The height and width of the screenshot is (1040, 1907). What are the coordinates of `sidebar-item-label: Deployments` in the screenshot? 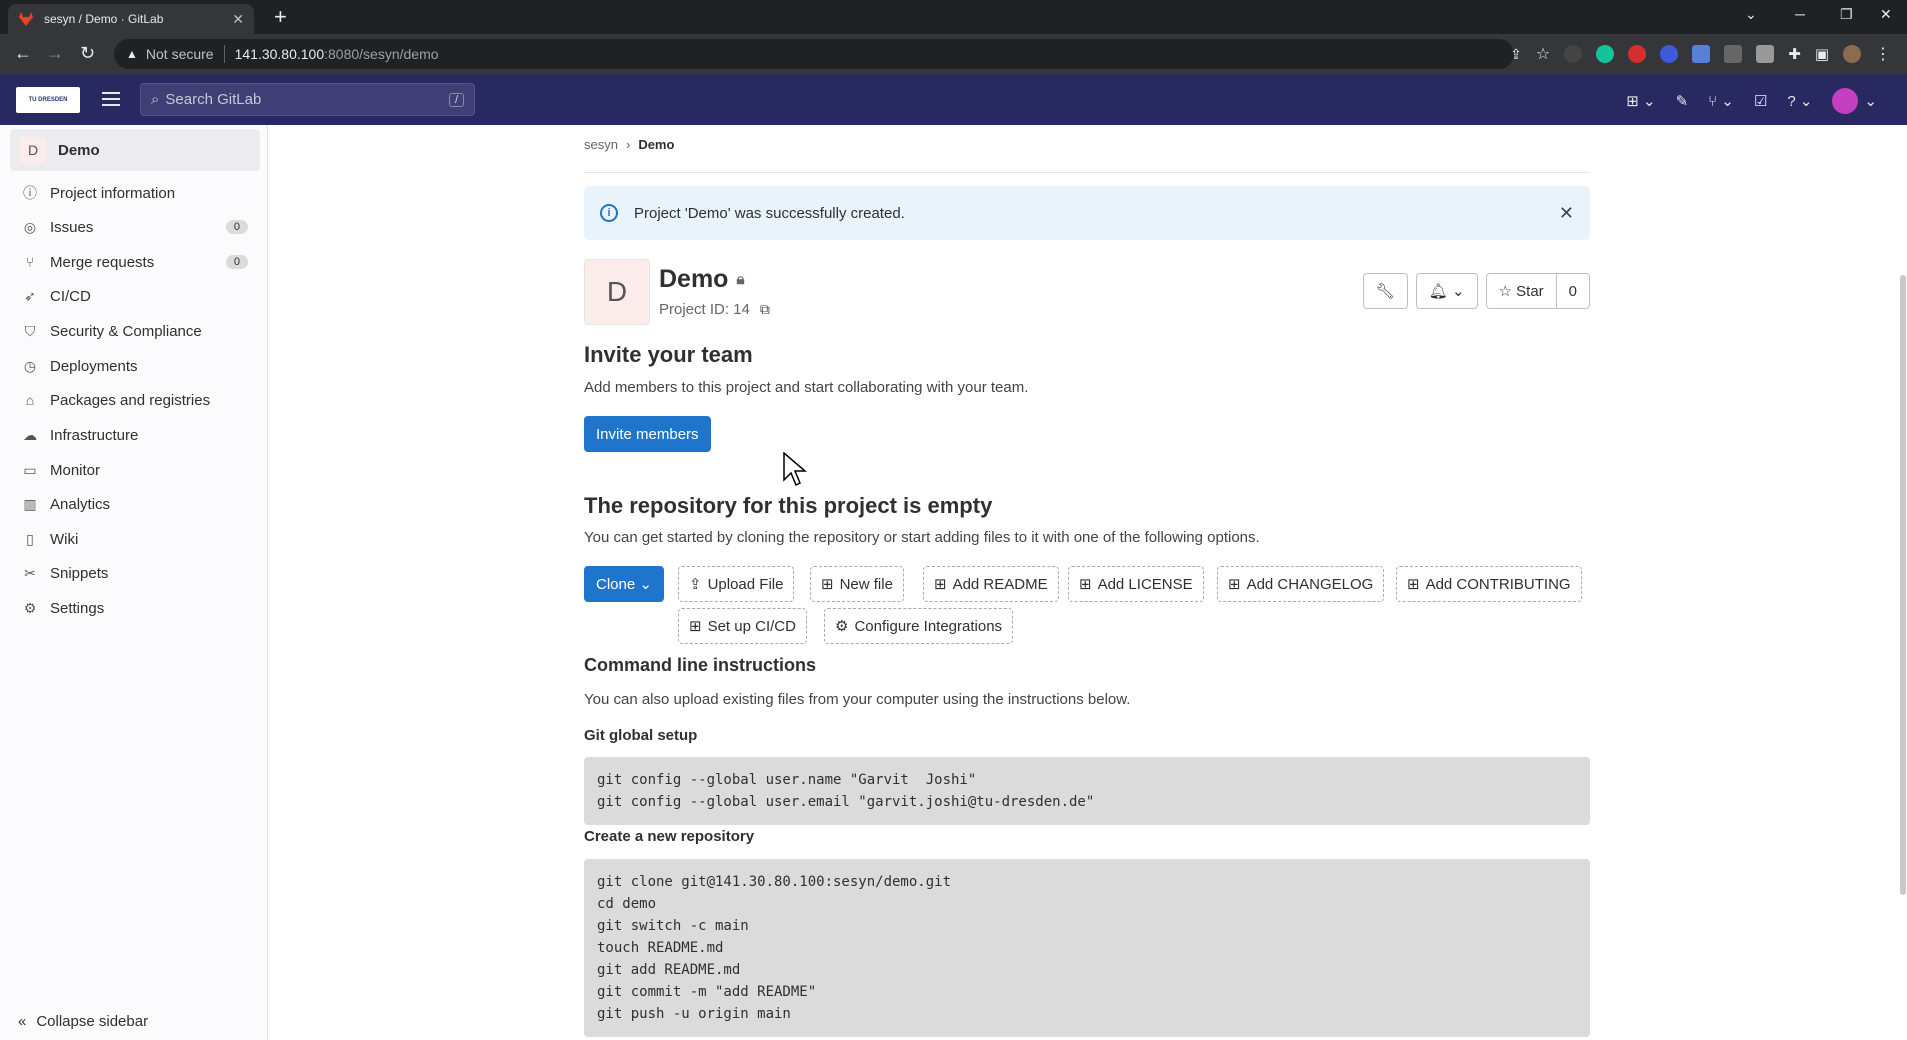 It's located at (94, 366).